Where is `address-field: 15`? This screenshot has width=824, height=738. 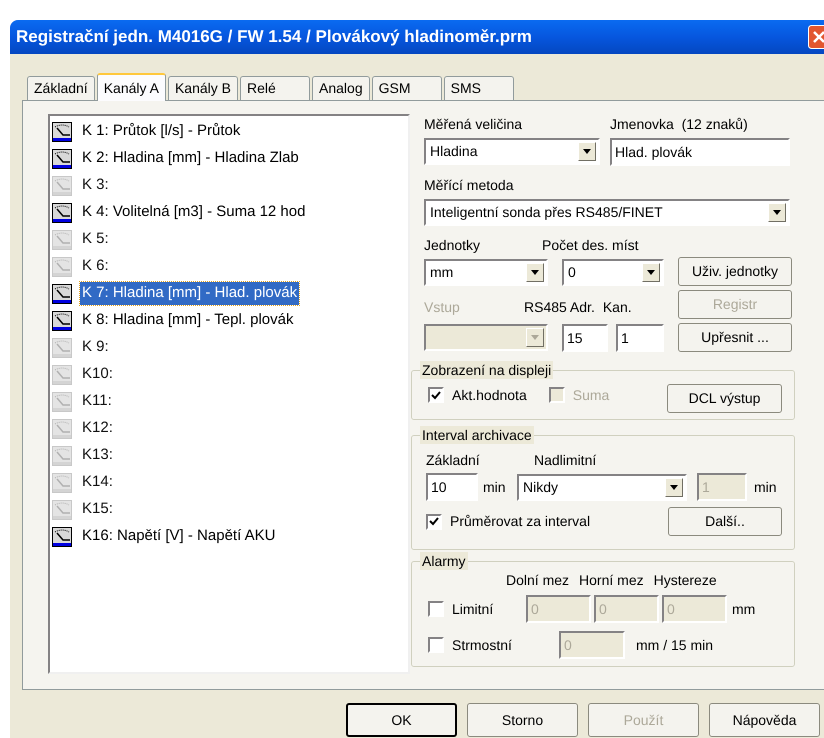
address-field: 15 is located at coordinates (585, 338).